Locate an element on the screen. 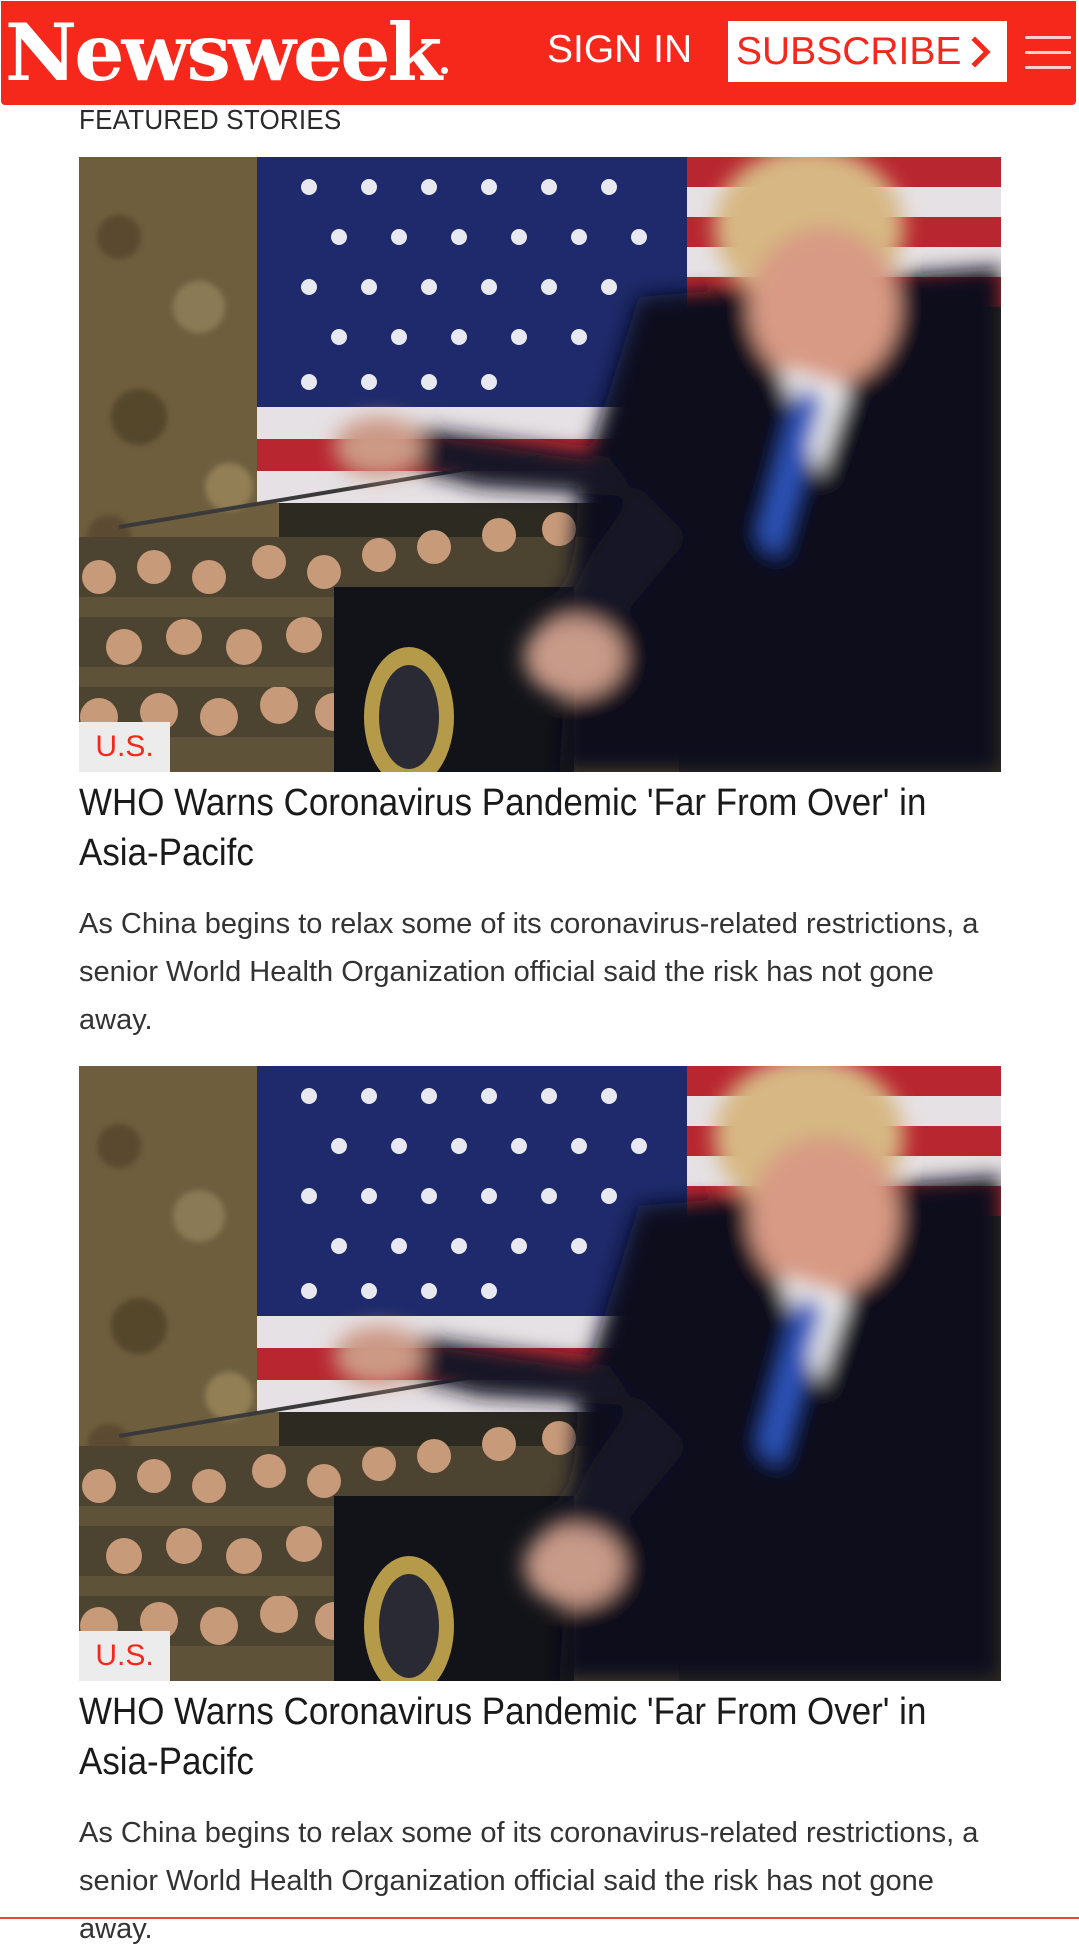 This screenshot has height=1953, width=1079. subscribe-label: SUBSCRIBE is located at coordinates (849, 51).